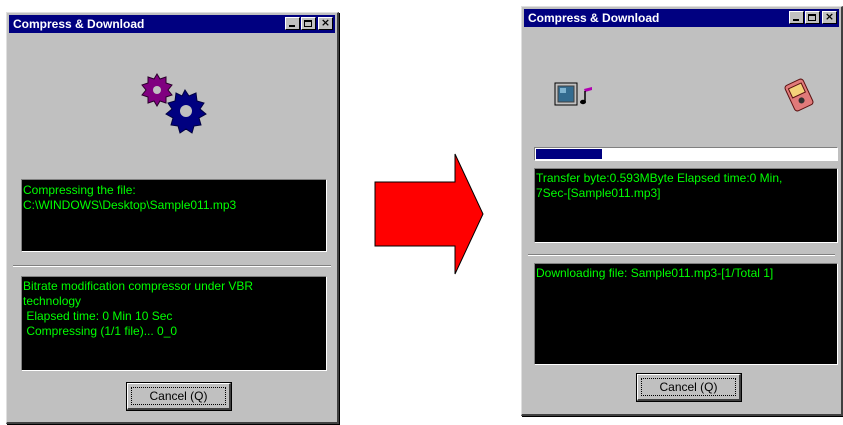  Describe the element at coordinates (100, 331) in the screenshot. I see `info-line: Compressing (1/1 file)... 0_0` at that location.